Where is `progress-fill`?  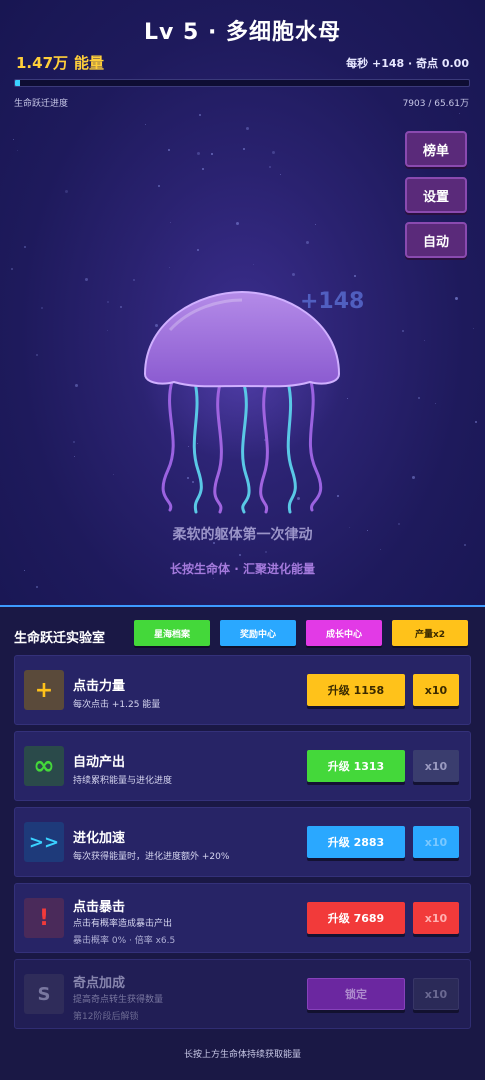
progress-fill is located at coordinates (18, 83).